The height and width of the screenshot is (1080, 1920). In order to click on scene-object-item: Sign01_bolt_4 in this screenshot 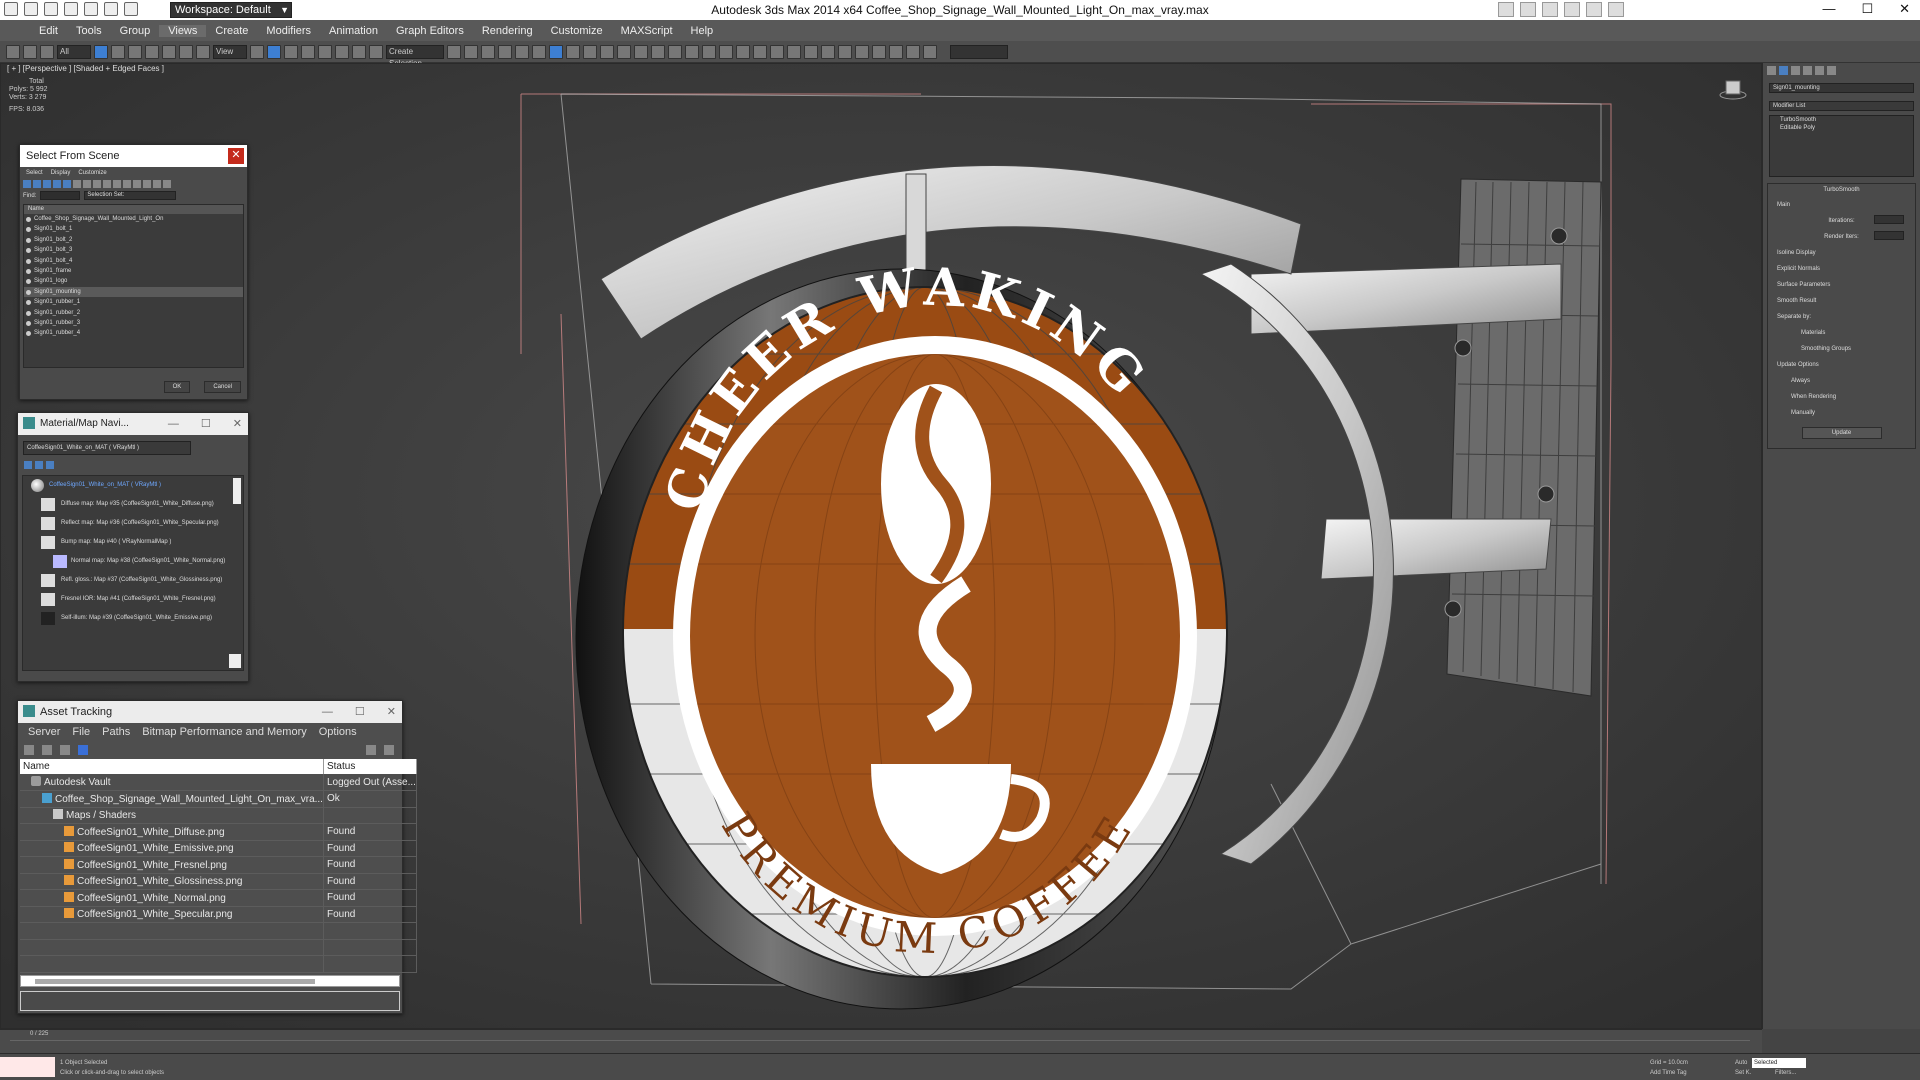, I will do `click(133, 261)`.